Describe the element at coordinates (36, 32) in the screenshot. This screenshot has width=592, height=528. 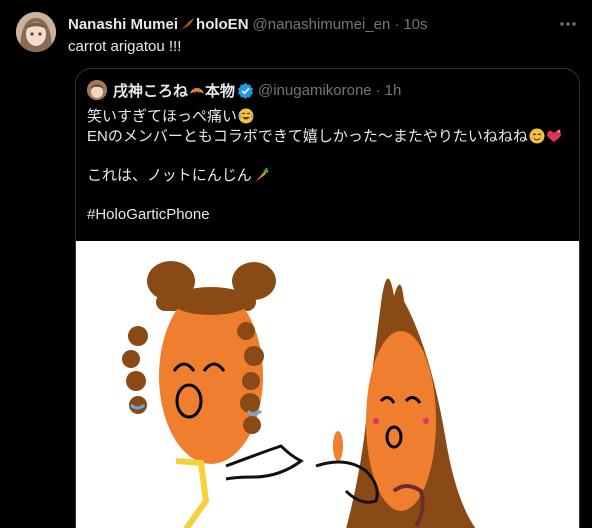
I see `avatar` at that location.